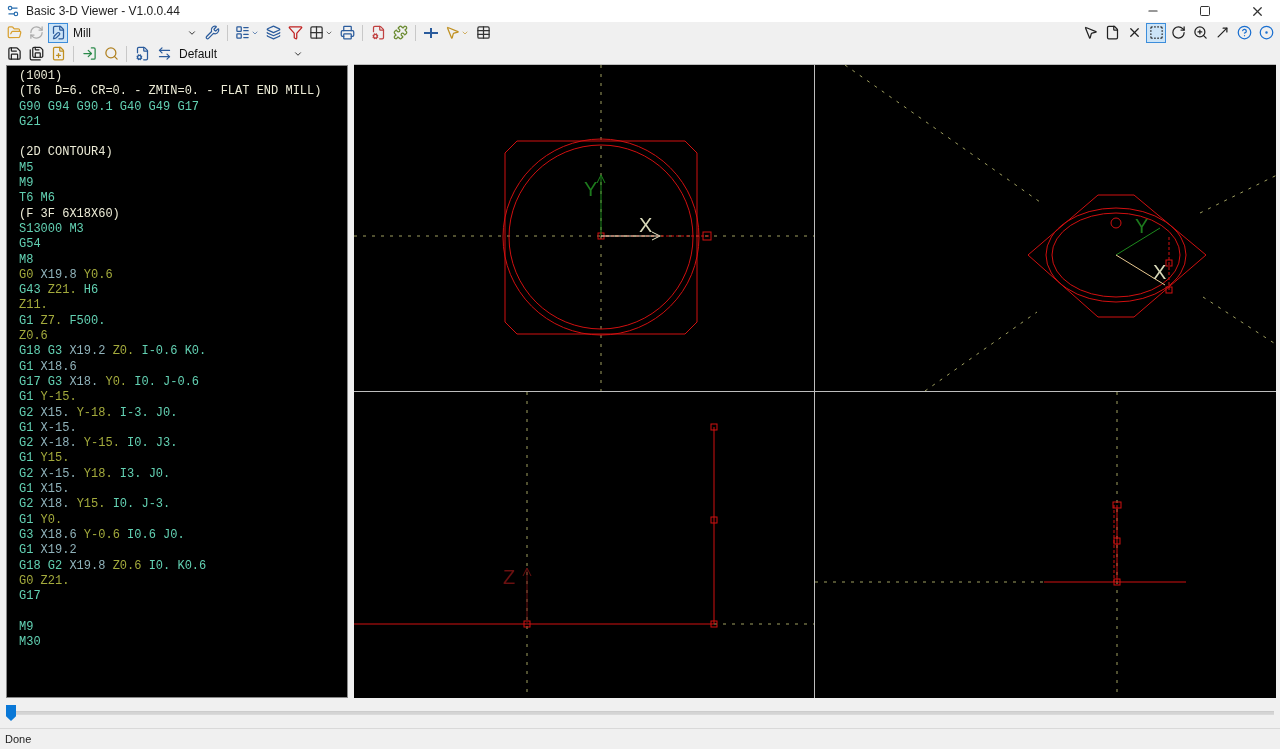 This screenshot has height=749, width=1280. What do you see at coordinates (1266, 32) in the screenshot?
I see `target-icon` at bounding box center [1266, 32].